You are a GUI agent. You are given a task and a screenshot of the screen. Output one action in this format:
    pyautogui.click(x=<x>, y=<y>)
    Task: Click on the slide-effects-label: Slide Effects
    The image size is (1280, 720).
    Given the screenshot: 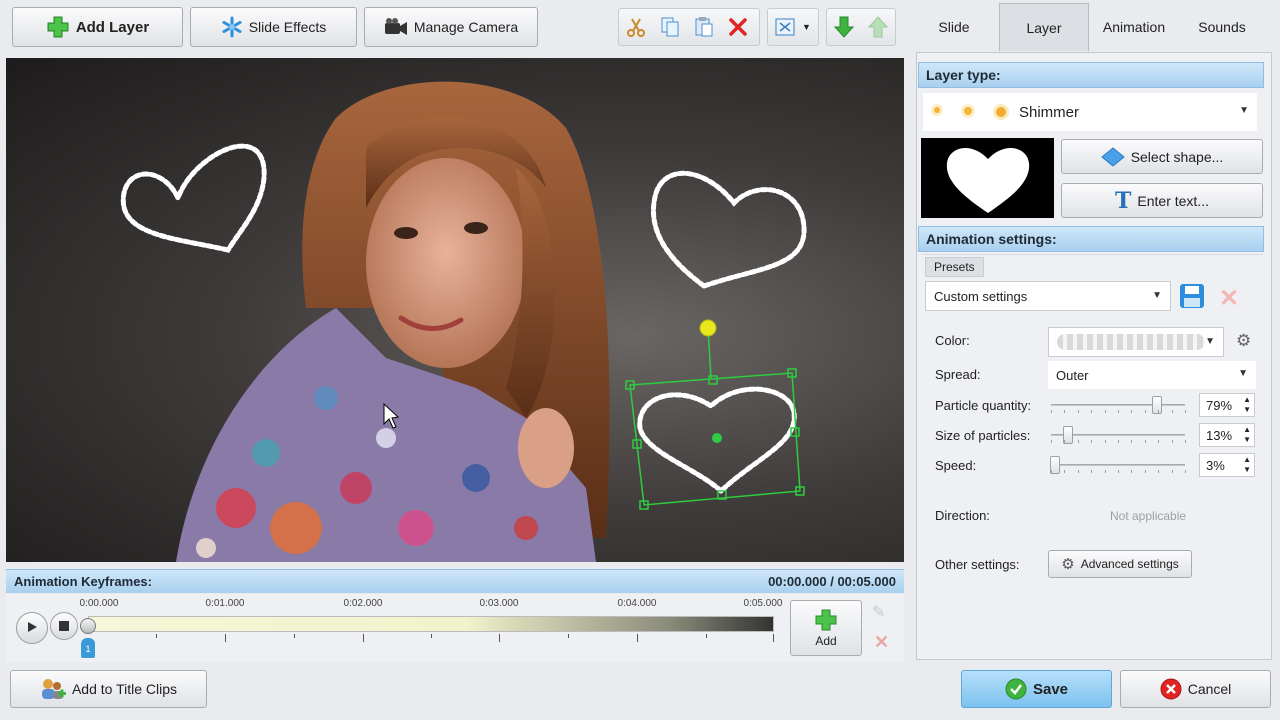 What is the action you would take?
    pyautogui.click(x=287, y=27)
    